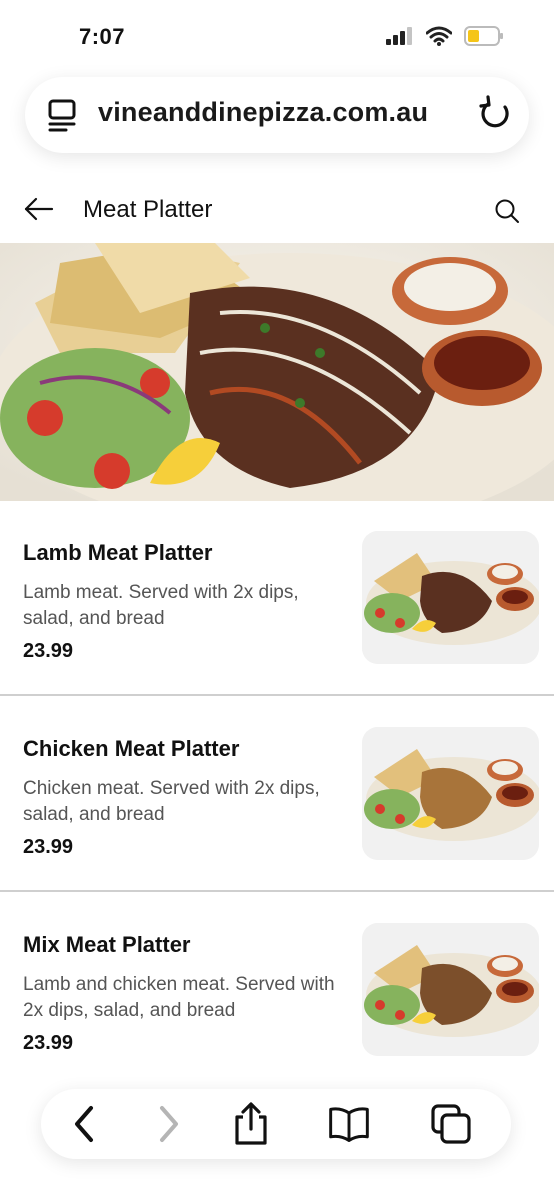 Image resolution: width=554 pixels, height=1200 pixels. I want to click on item-name: Mix Meat Platter, so click(107, 944).